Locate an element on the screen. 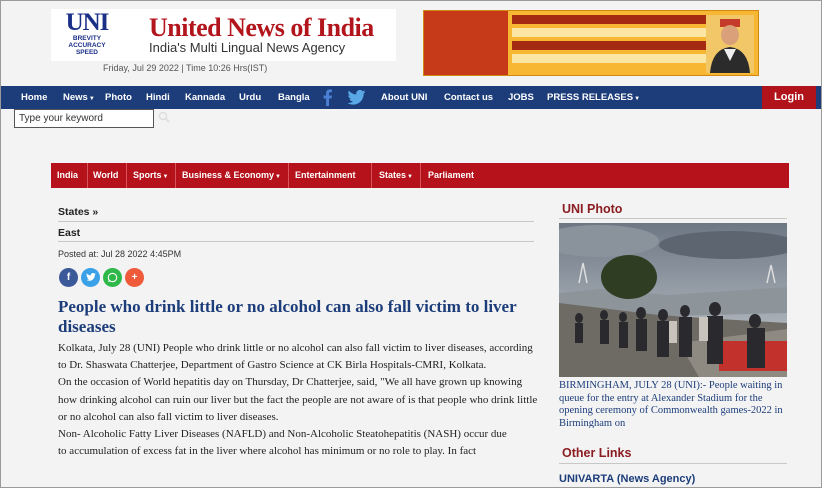 The width and height of the screenshot is (822, 488). uni-photo-image is located at coordinates (673, 300).